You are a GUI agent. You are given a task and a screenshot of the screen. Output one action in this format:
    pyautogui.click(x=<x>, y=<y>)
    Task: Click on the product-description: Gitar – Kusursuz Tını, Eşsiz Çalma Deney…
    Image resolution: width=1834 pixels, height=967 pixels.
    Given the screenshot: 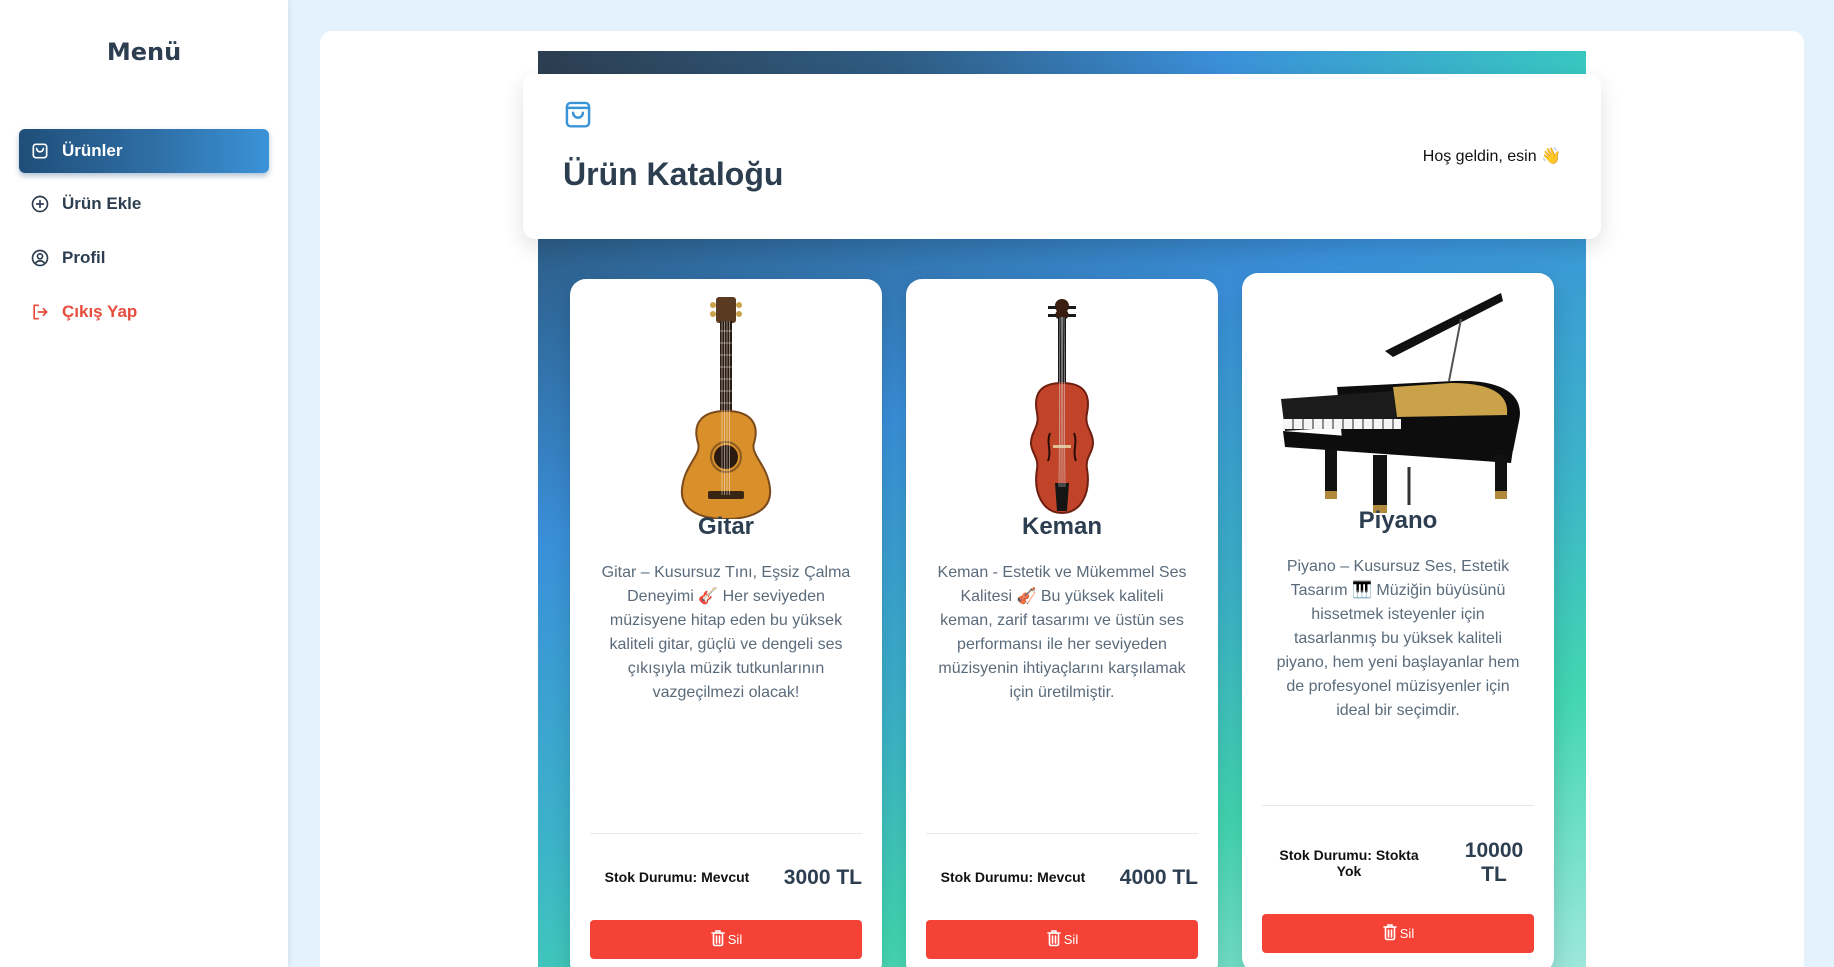 What is the action you would take?
    pyautogui.click(x=726, y=632)
    